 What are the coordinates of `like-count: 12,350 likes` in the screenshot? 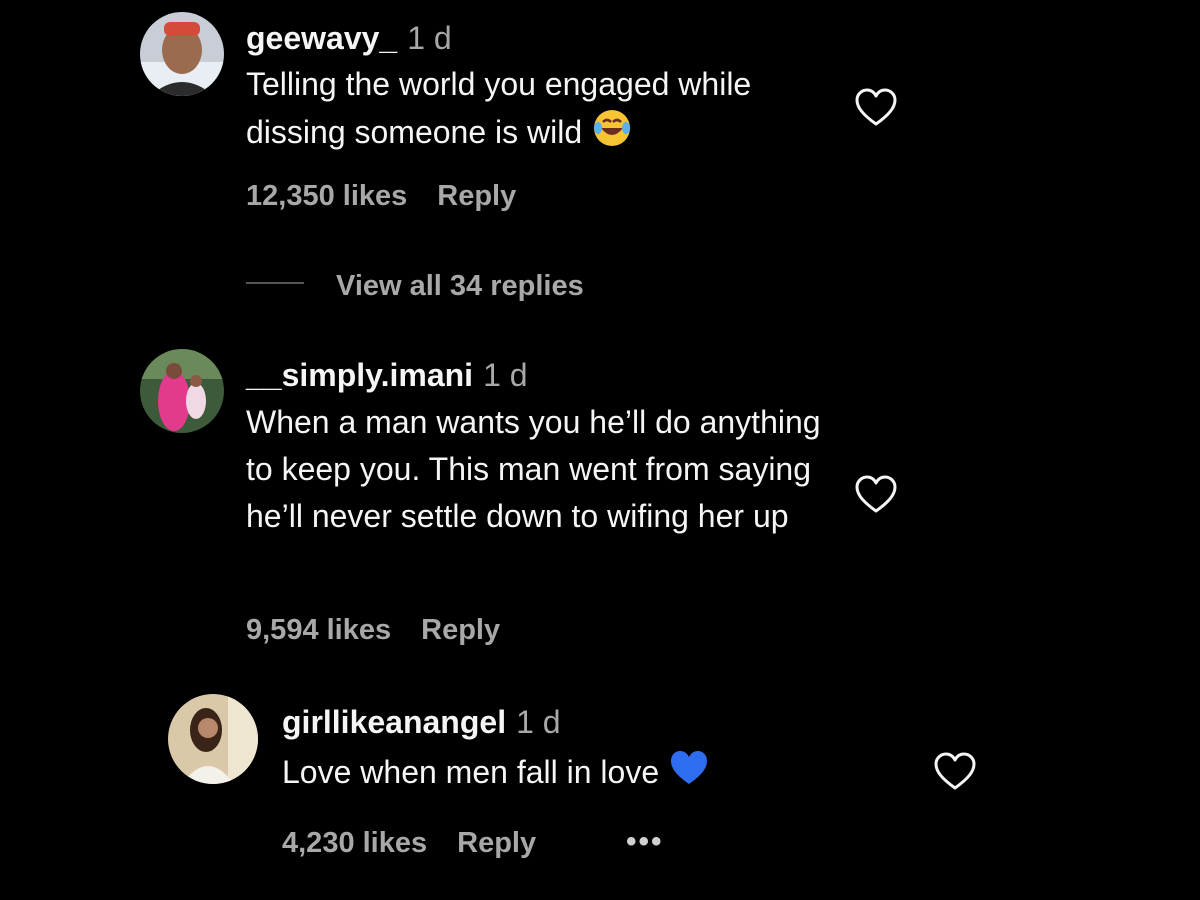 It's located at (326, 196).